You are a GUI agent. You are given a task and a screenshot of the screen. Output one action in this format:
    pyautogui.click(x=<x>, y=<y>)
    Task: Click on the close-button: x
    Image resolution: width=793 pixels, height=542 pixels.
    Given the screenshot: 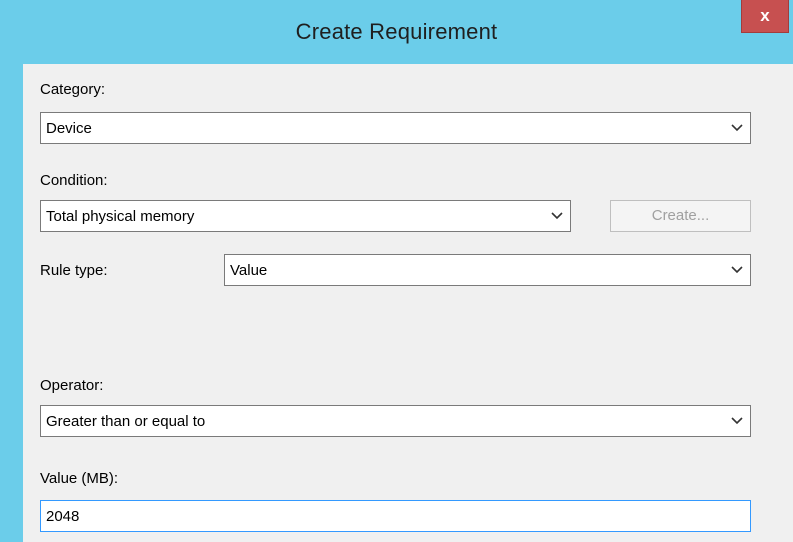 What is the action you would take?
    pyautogui.click(x=765, y=16)
    